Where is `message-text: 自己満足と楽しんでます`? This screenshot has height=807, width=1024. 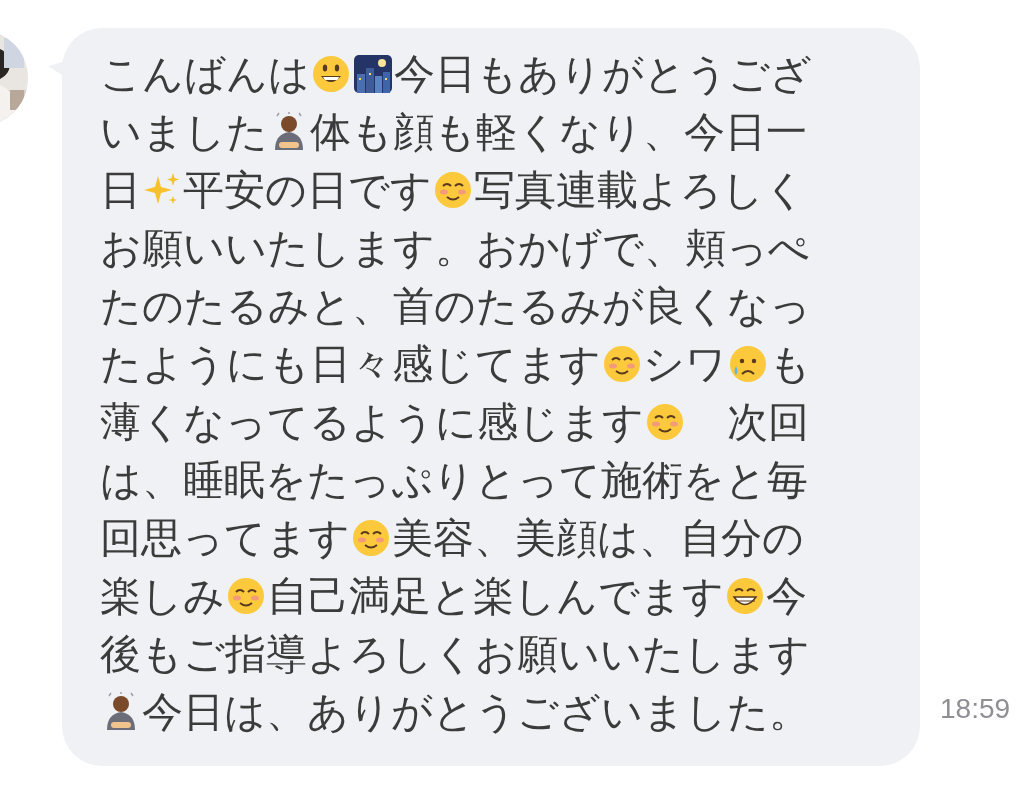 message-text: 自己満足と楽しんでます is located at coordinates (495, 596).